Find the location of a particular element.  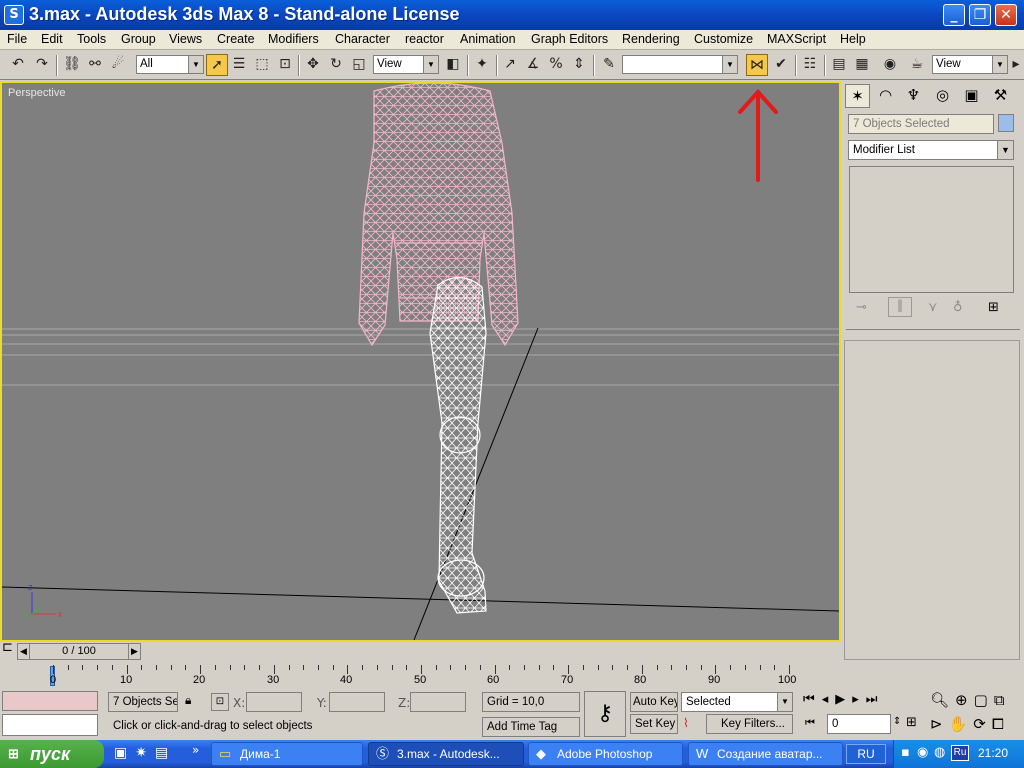

schematic-view-icon: ▦ is located at coordinates (862, 65).